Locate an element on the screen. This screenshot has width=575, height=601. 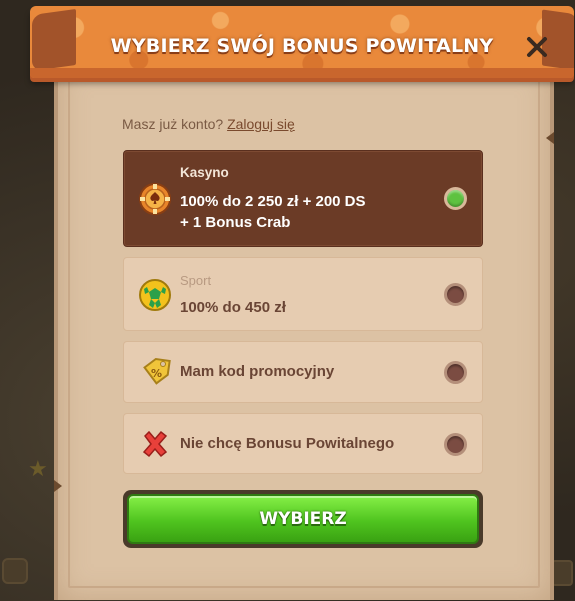
close-icon is located at coordinates (537, 47).